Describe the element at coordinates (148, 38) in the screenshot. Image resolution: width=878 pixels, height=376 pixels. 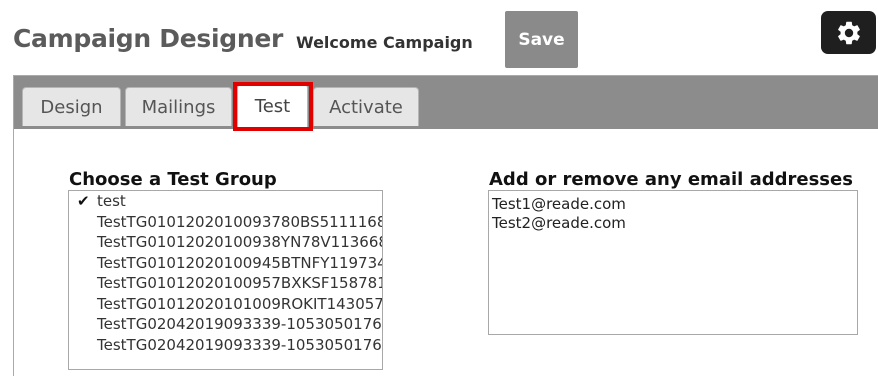
I see `app-title: Campaign Designer` at that location.